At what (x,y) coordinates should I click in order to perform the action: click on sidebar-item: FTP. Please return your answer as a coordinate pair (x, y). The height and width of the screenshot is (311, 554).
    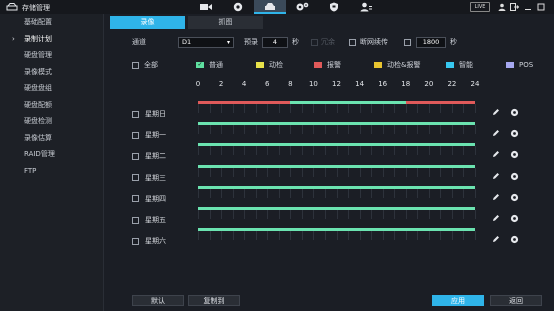
    Looking at the image, I should click on (51, 171).